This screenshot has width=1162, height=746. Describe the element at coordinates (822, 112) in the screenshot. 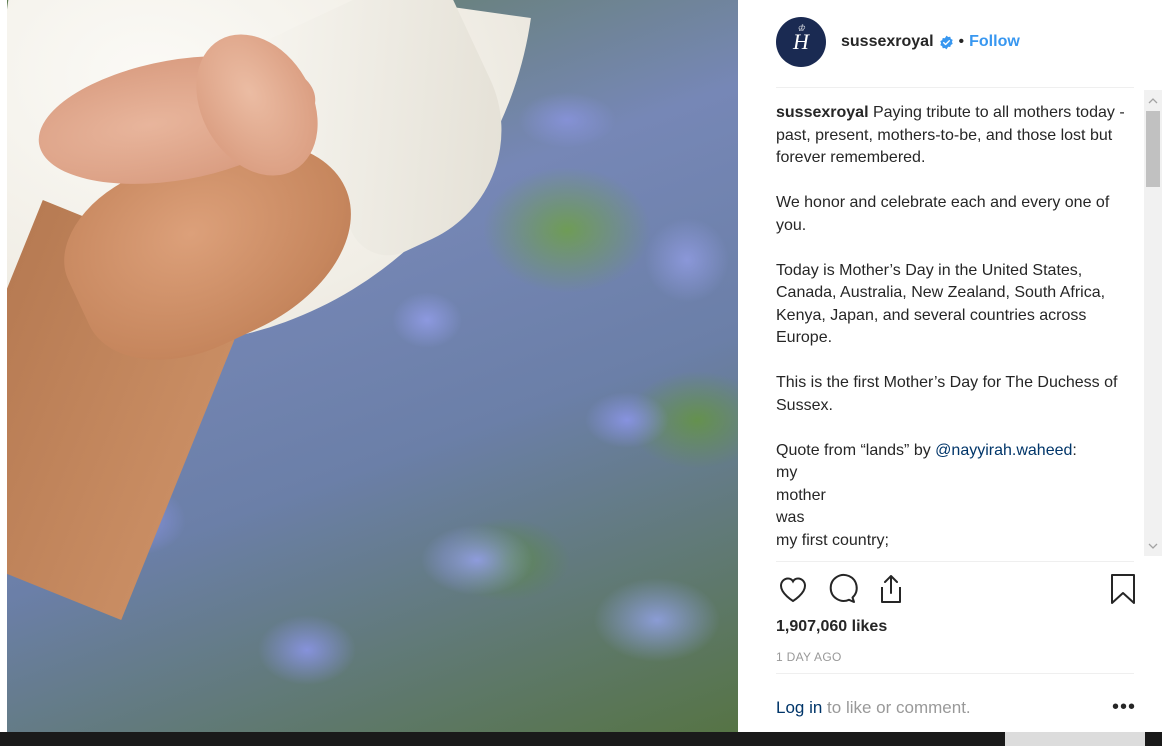

I see `caption-username: sussexroyal` at that location.